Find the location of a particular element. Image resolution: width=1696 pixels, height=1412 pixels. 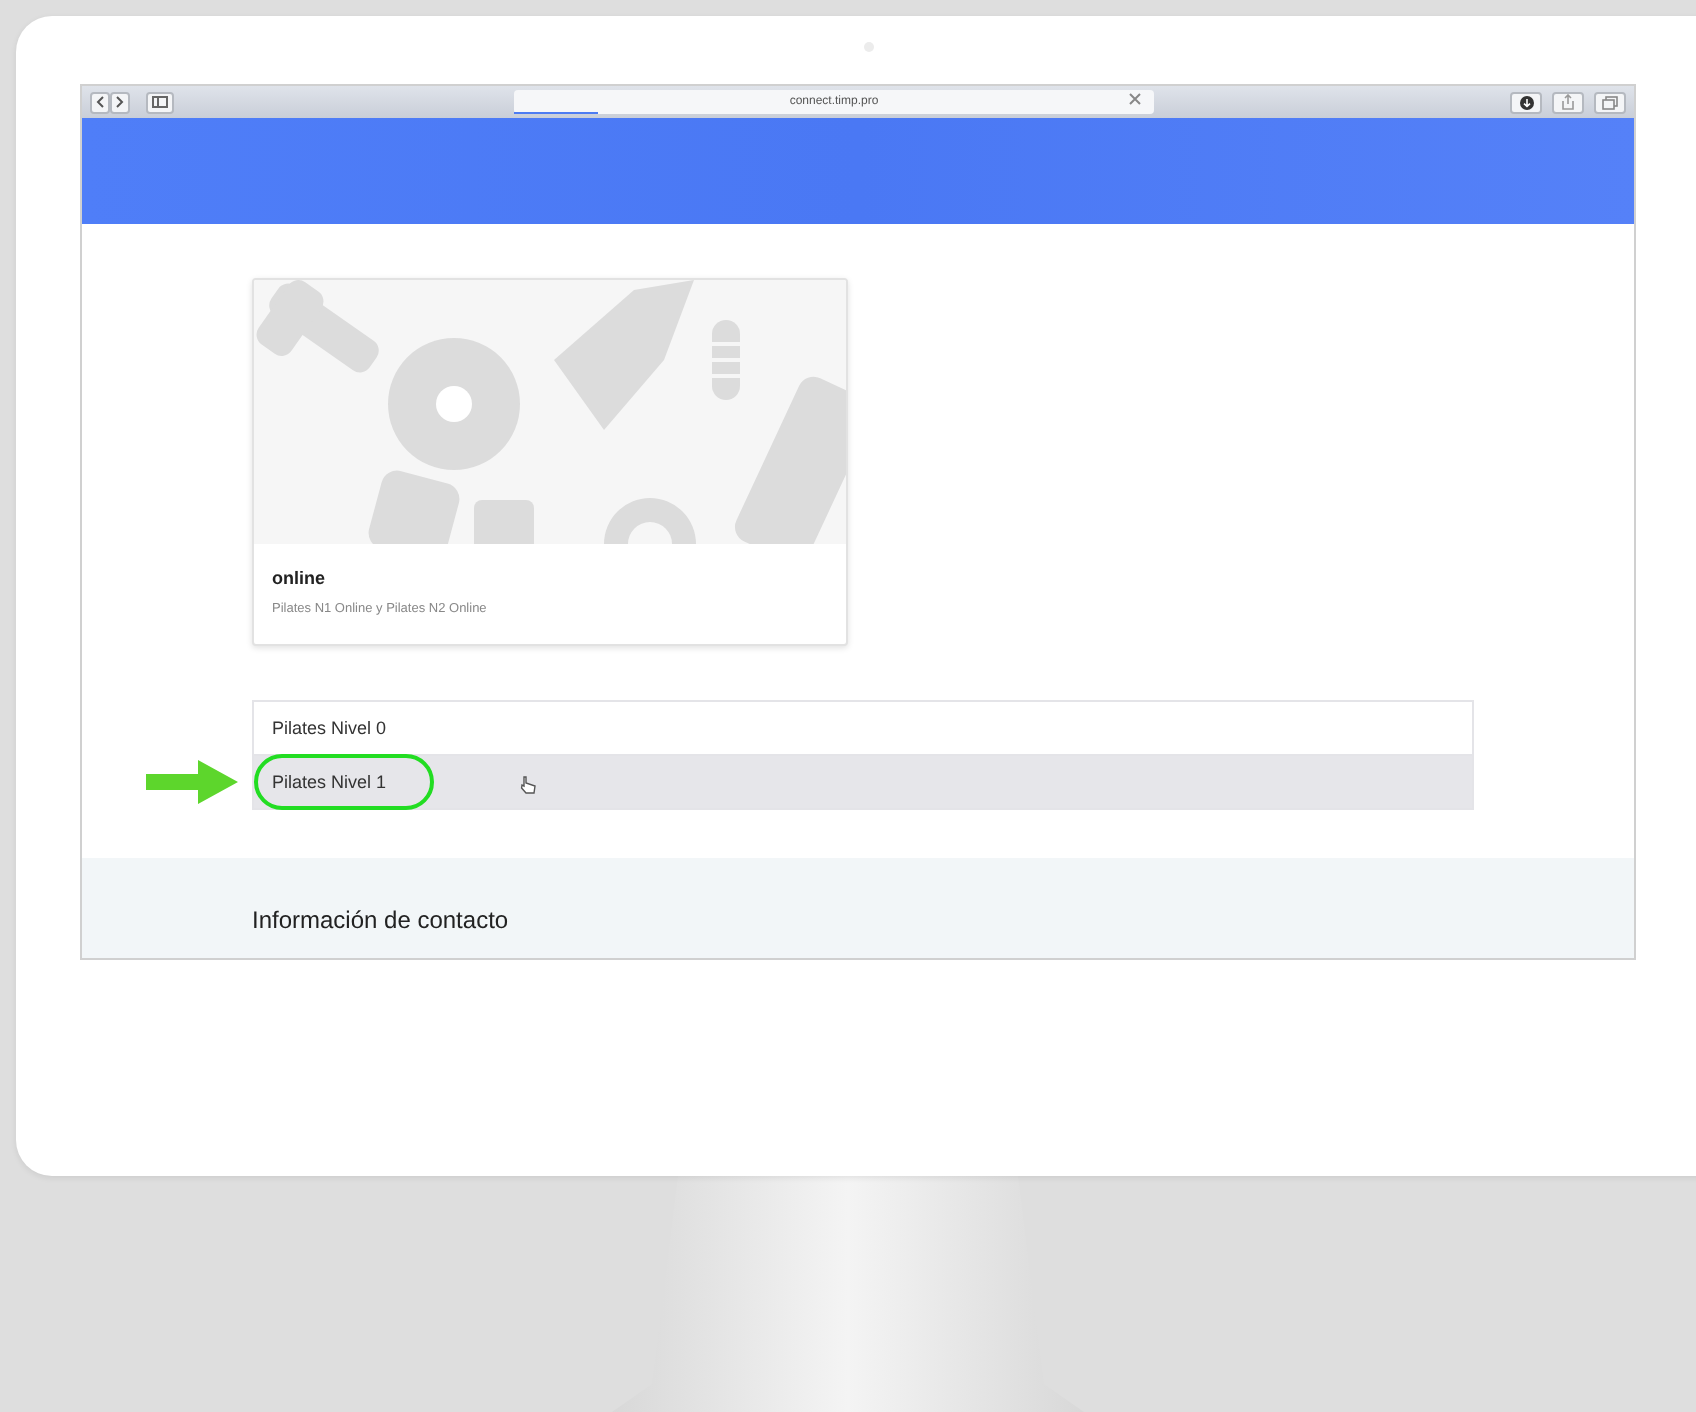

forward-button is located at coordinates (120, 102).